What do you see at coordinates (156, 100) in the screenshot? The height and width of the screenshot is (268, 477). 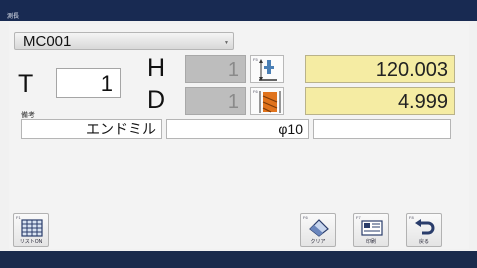 I see `d-label: D` at bounding box center [156, 100].